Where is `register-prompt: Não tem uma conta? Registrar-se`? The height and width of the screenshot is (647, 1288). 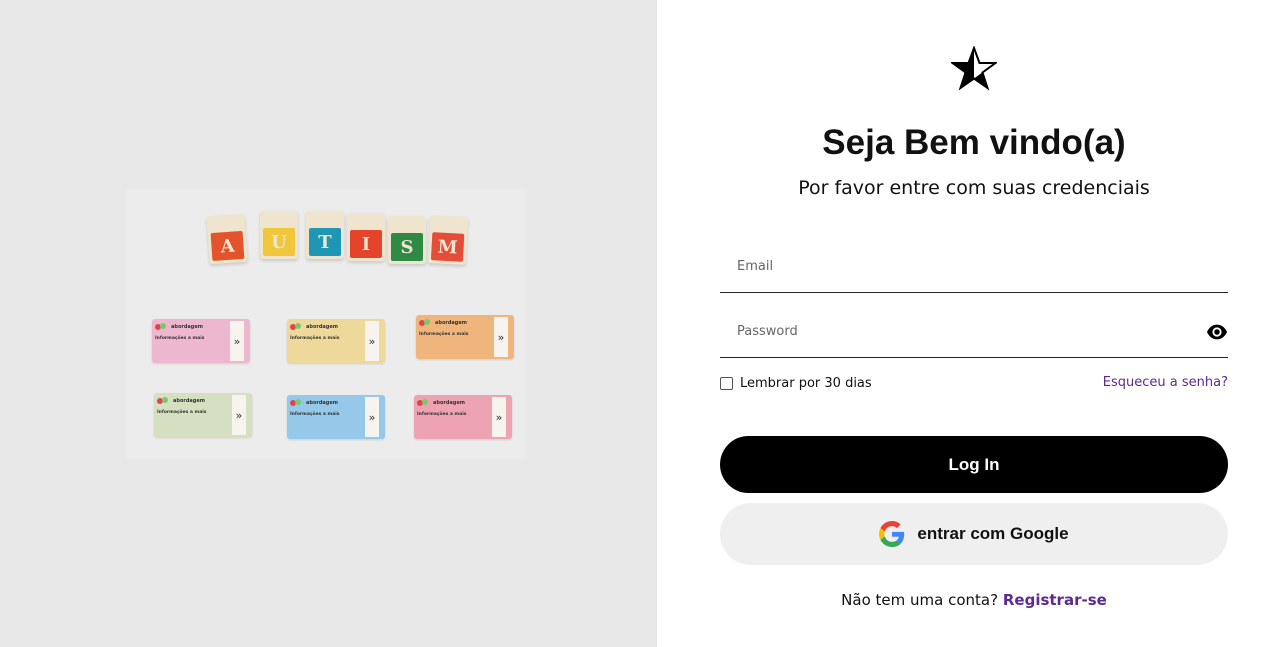
register-prompt: Não tem uma conta? Registrar-se is located at coordinates (974, 600).